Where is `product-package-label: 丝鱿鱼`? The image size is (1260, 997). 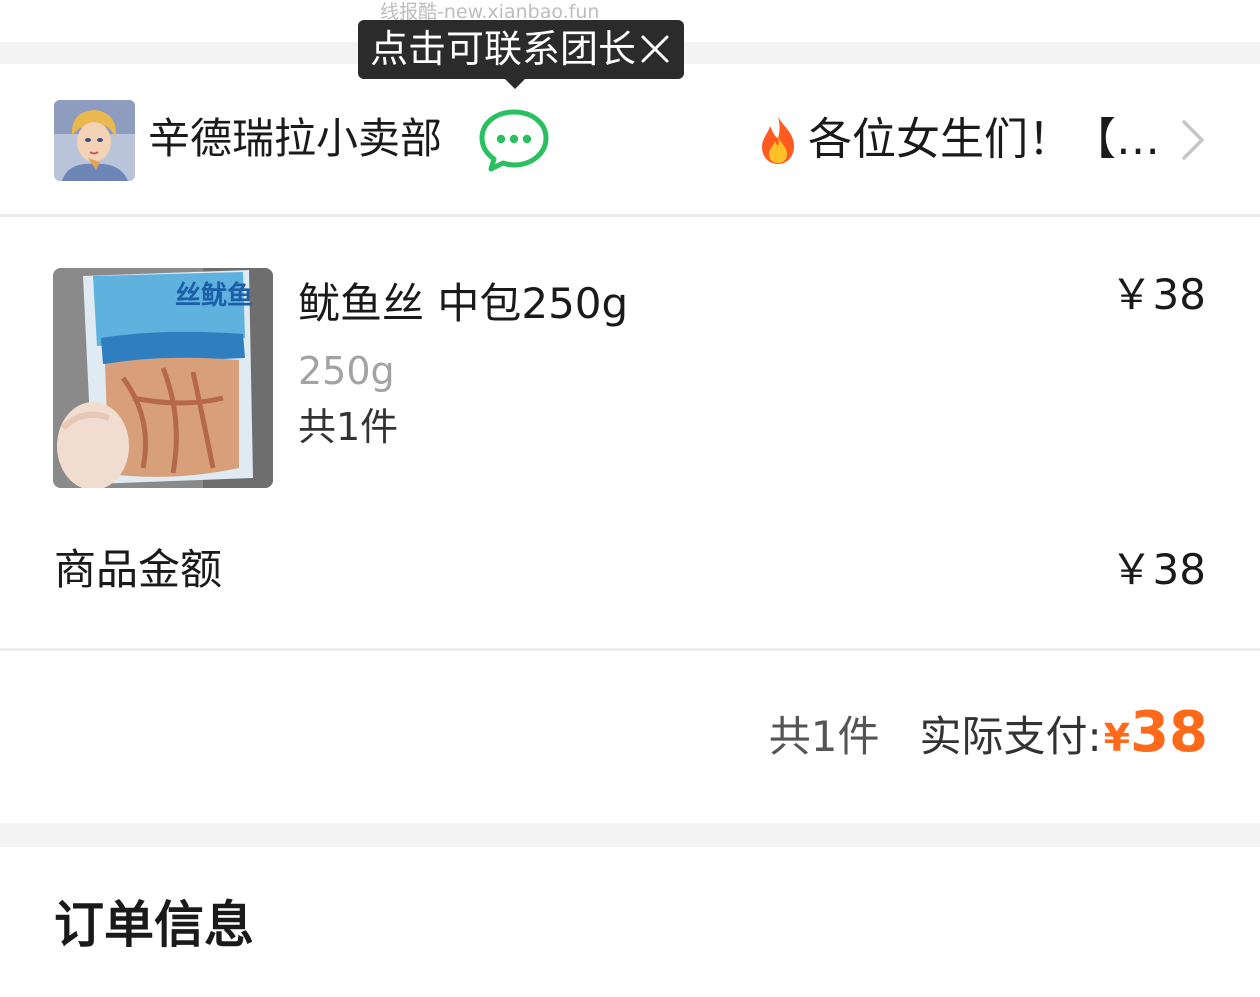 product-package-label: 丝鱿鱼 is located at coordinates (214, 296).